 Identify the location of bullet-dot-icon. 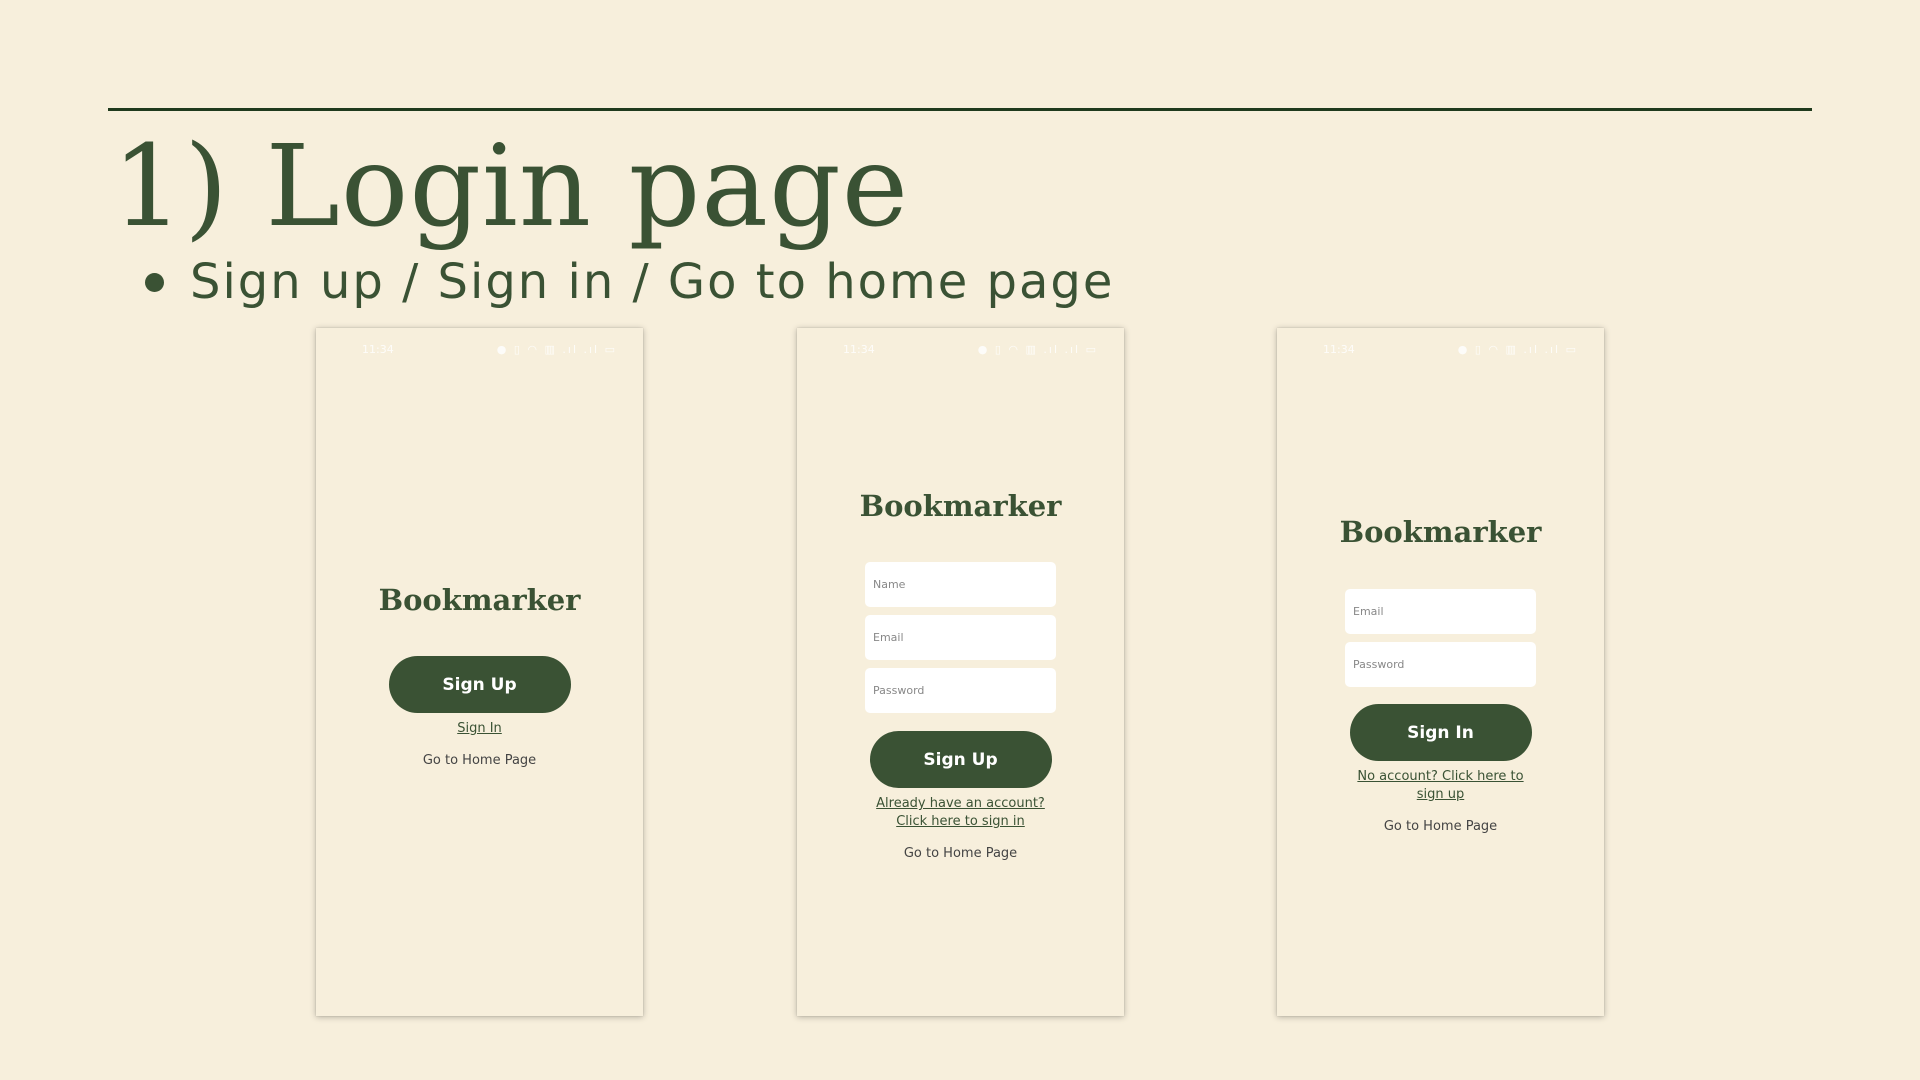
(154, 282).